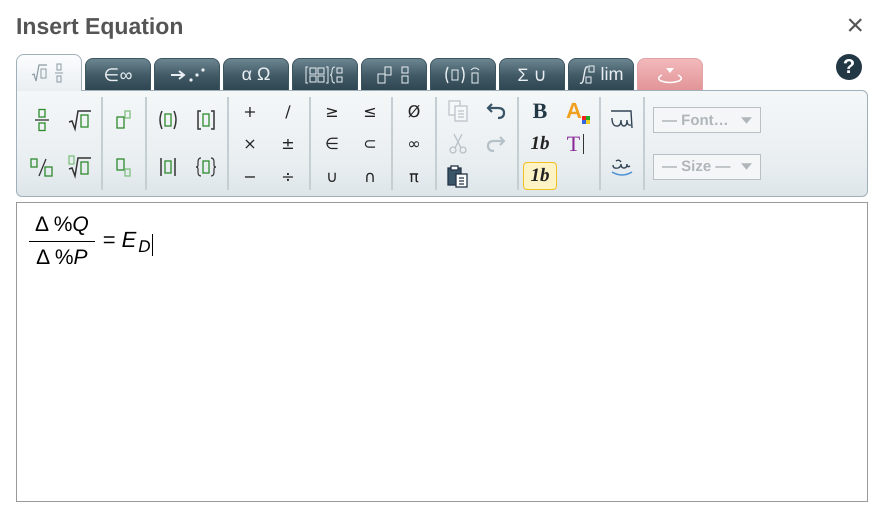  Describe the element at coordinates (129, 239) in the screenshot. I see `variable: E` at that location.